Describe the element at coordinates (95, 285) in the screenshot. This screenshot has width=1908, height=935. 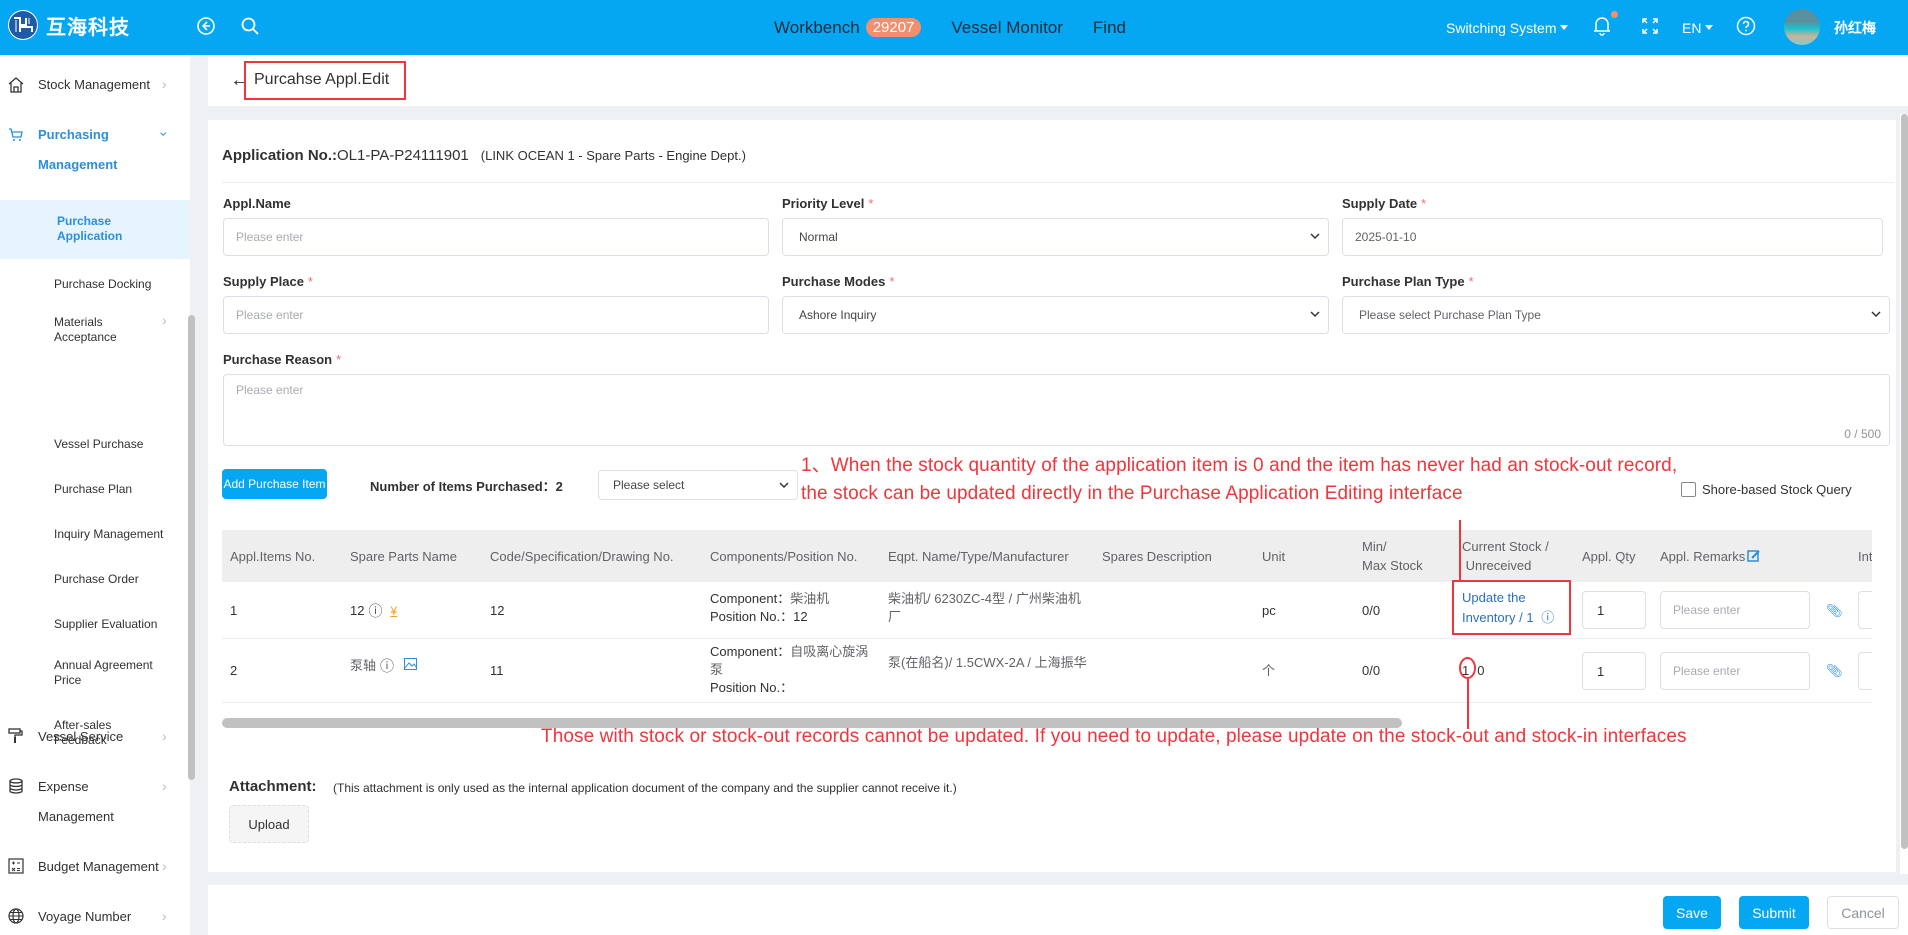
I see `sidebar-subitem-purchase-docking: Purchase Docking` at that location.